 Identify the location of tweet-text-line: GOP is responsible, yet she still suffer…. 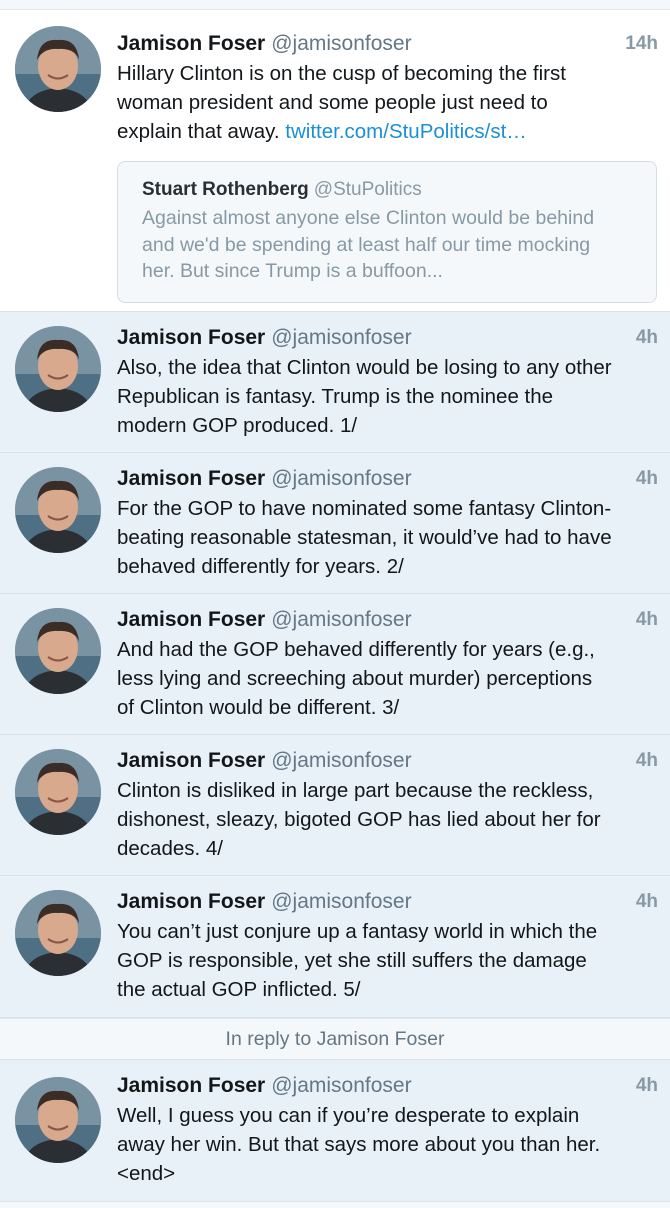
(352, 960).